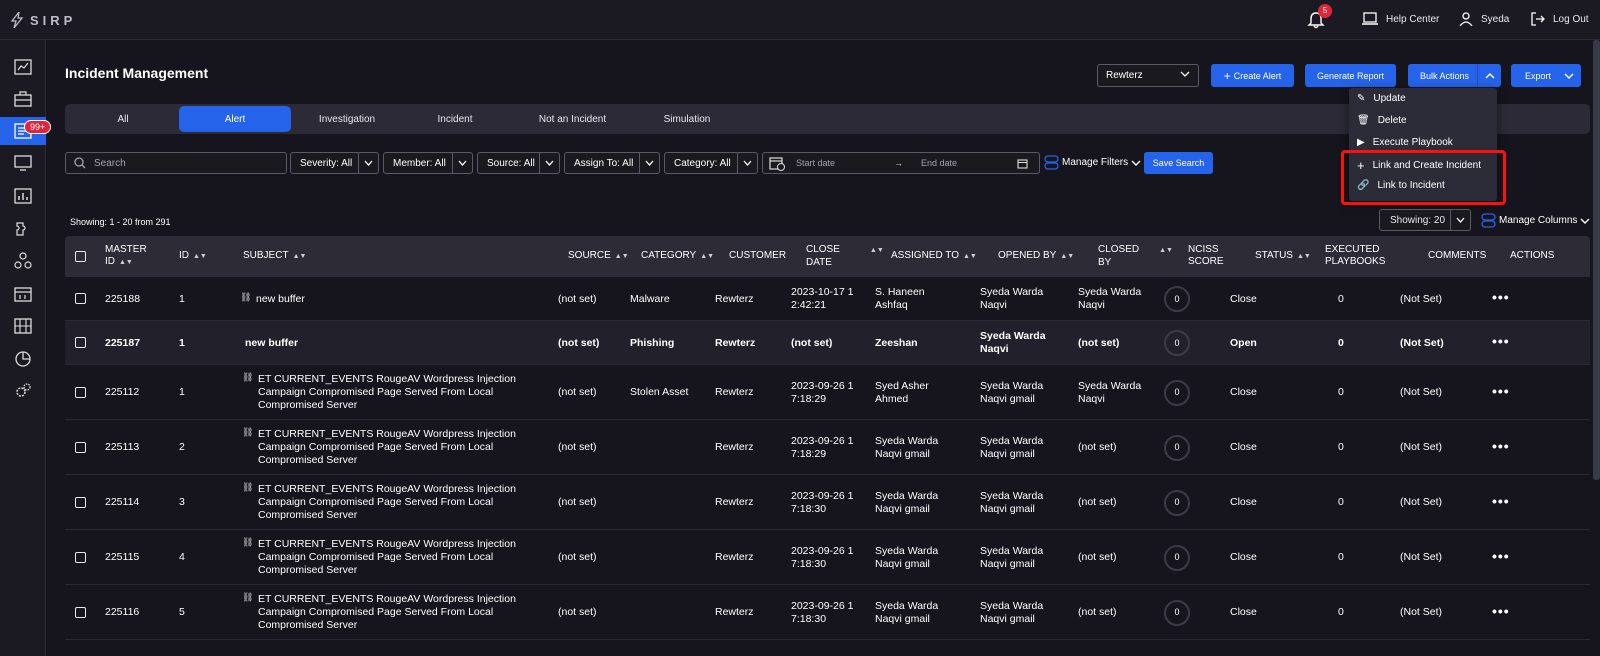 The width and height of the screenshot is (1600, 656). I want to click on cell-close-date: 2023-10-17 1 2:42:21, so click(822, 299).